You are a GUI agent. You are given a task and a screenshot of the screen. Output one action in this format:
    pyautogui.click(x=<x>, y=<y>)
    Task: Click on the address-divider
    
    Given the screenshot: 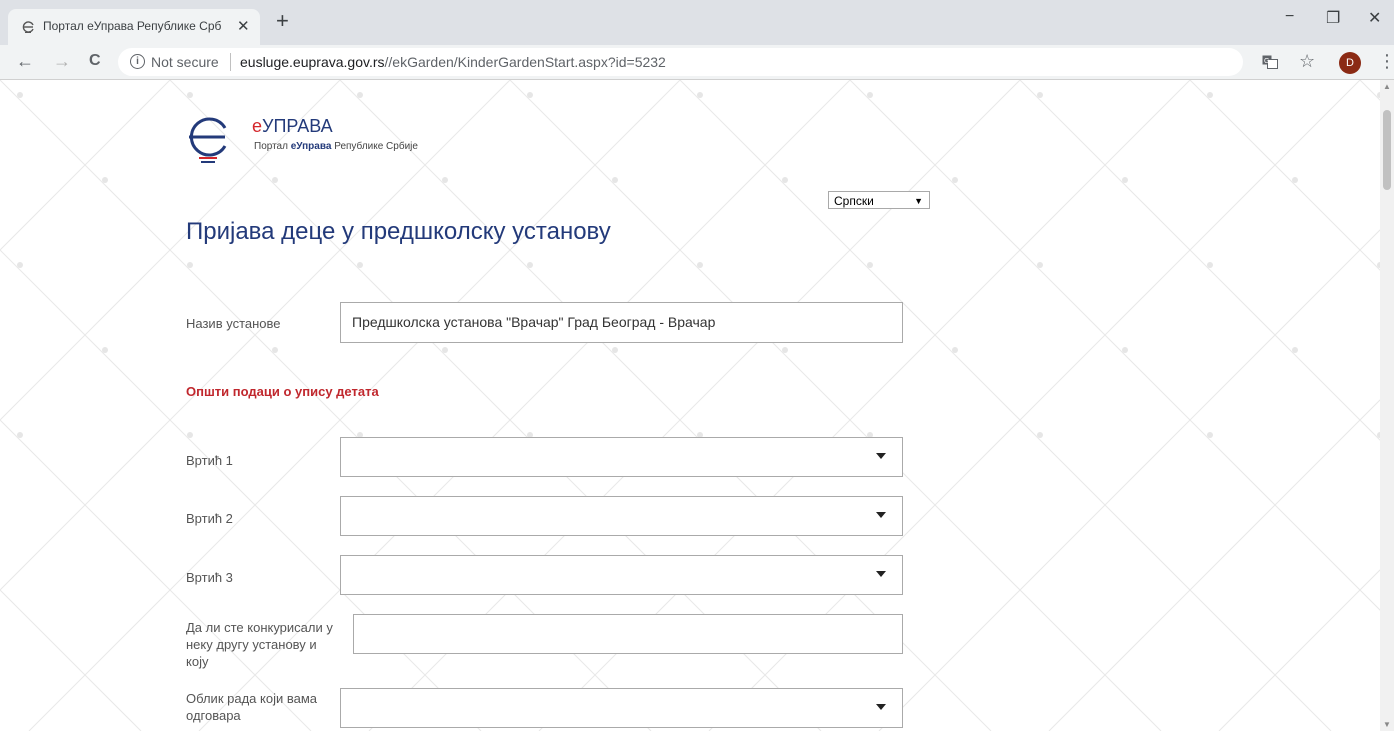 What is the action you would take?
    pyautogui.click(x=230, y=62)
    